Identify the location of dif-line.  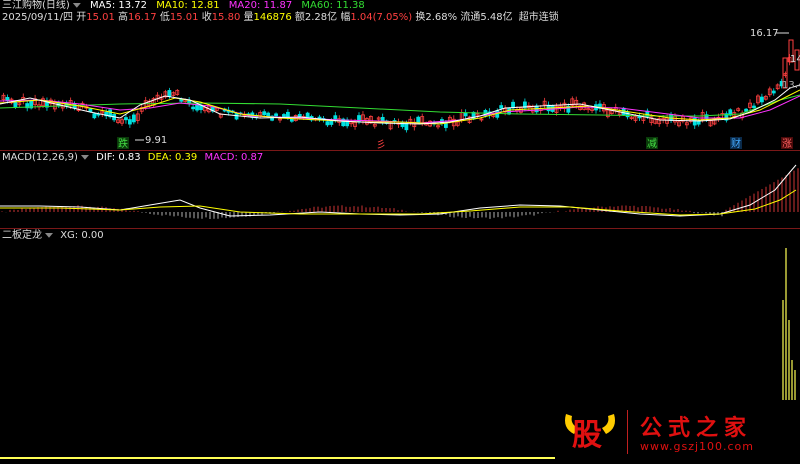
(398, 190).